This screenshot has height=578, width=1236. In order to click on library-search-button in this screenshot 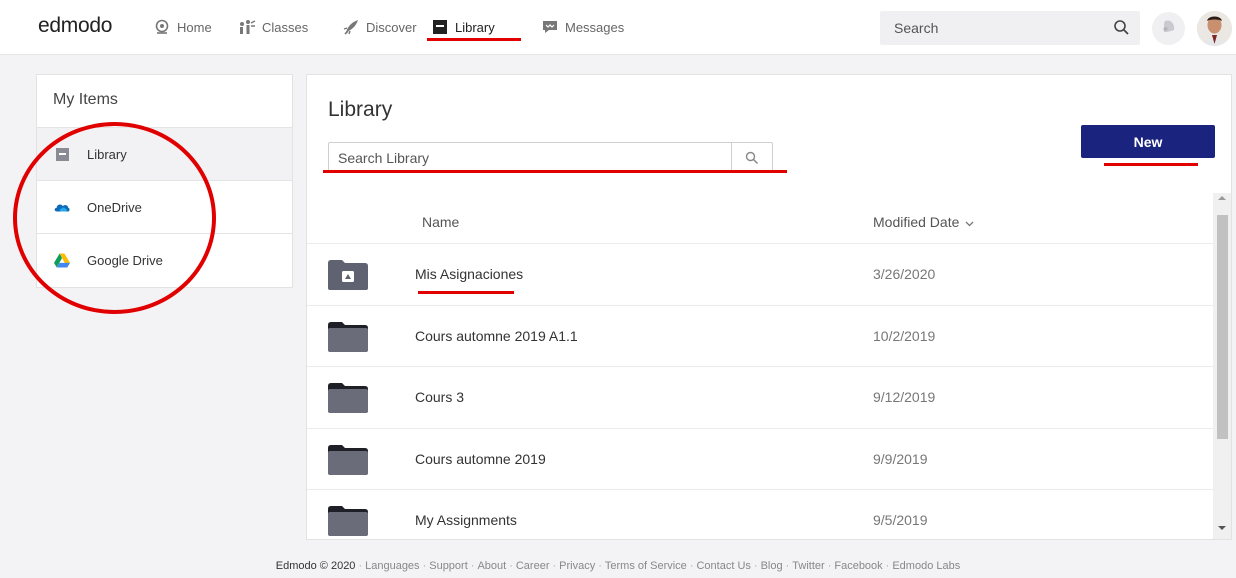, I will do `click(751, 157)`.